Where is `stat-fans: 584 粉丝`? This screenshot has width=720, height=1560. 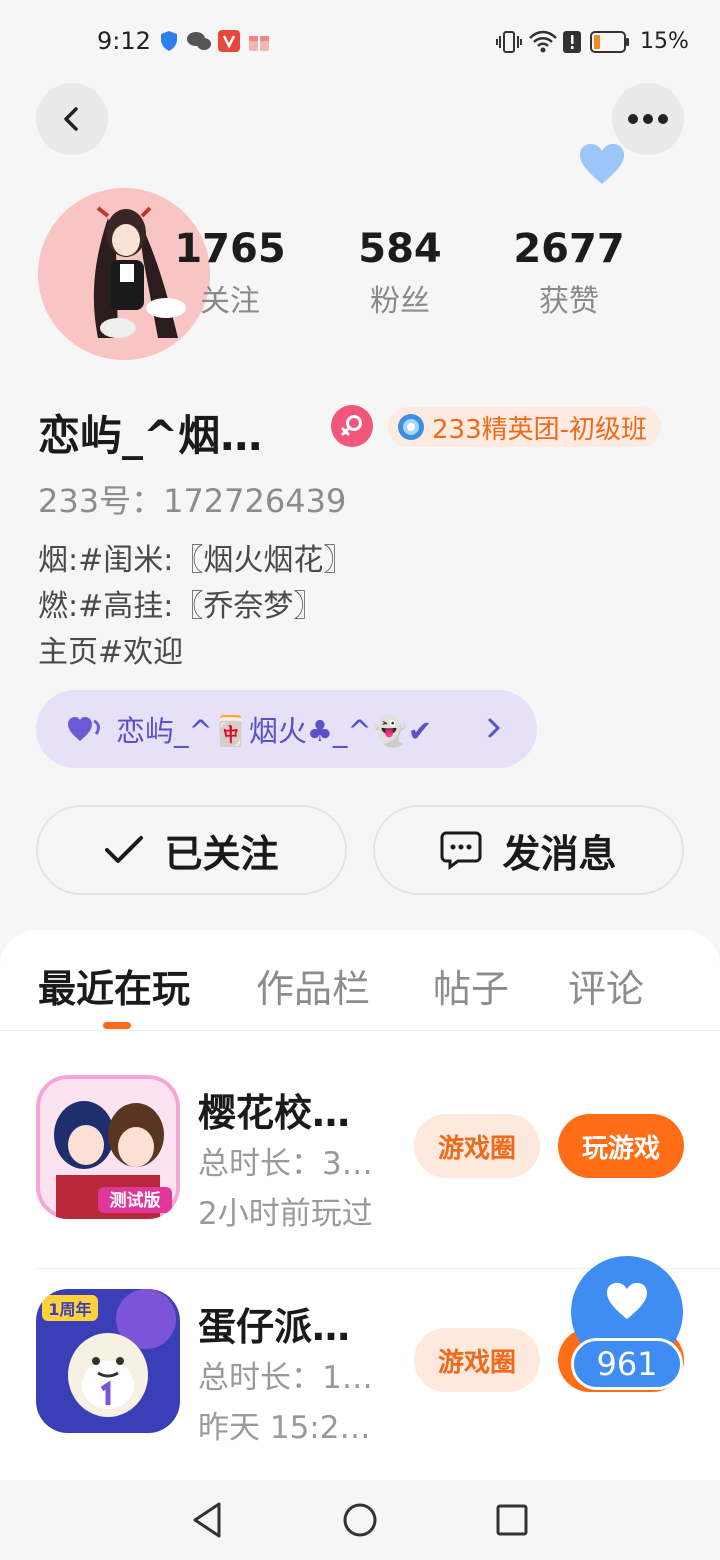
stat-fans: 584 粉丝 is located at coordinates (400, 273).